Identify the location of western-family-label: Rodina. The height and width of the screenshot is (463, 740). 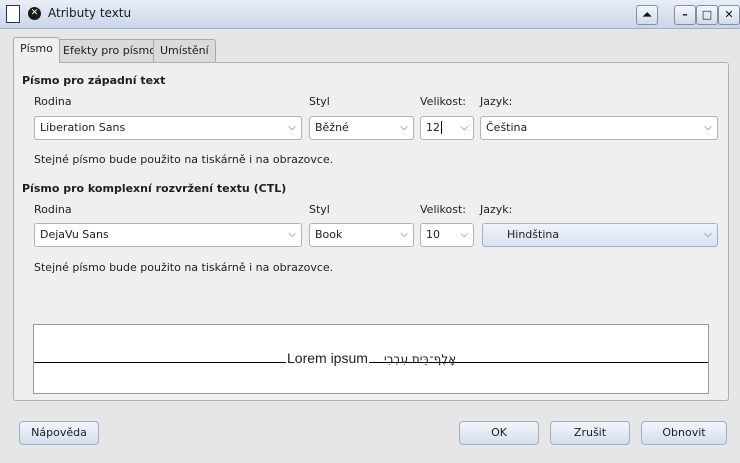
(53, 101).